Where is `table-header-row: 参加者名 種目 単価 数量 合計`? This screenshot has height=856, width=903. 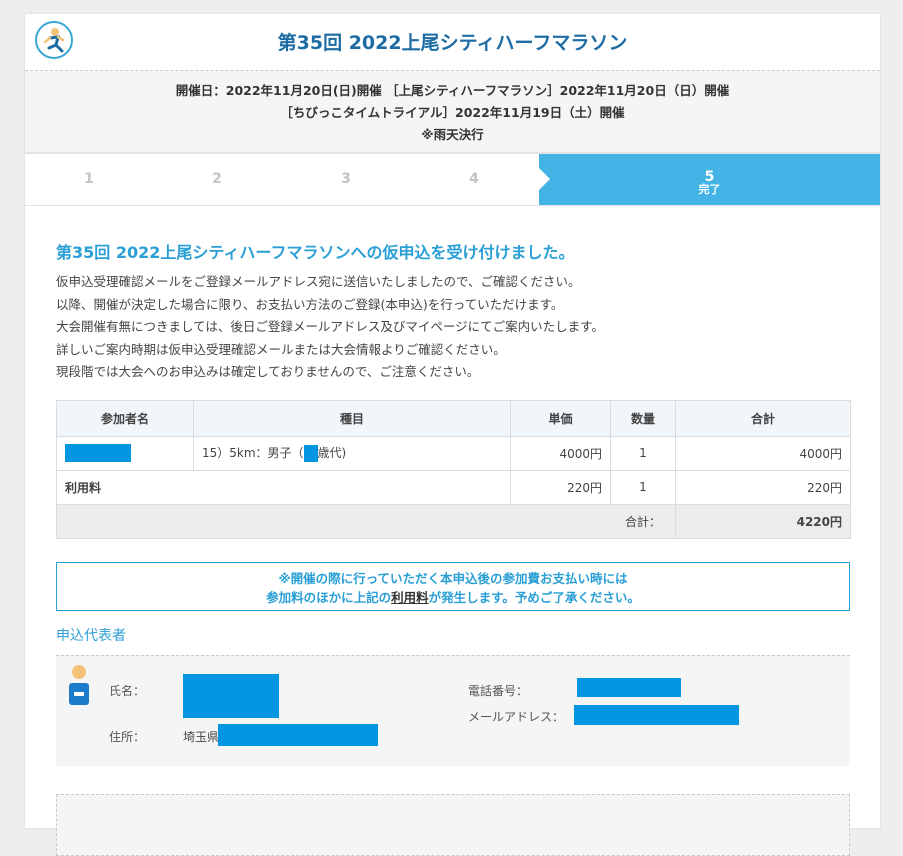
table-header-row: 参加者名 種目 単価 数量 合計 is located at coordinates (453, 418).